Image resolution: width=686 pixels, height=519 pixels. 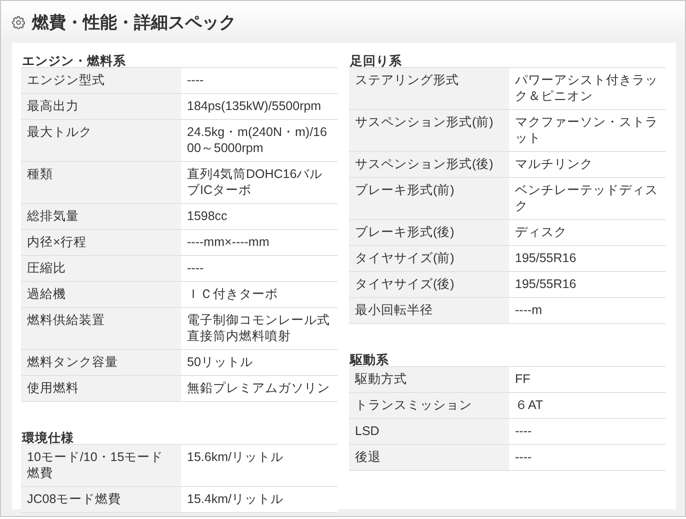 What do you see at coordinates (429, 89) in the screenshot?
I see `spec-label: ステアリング形式` at bounding box center [429, 89].